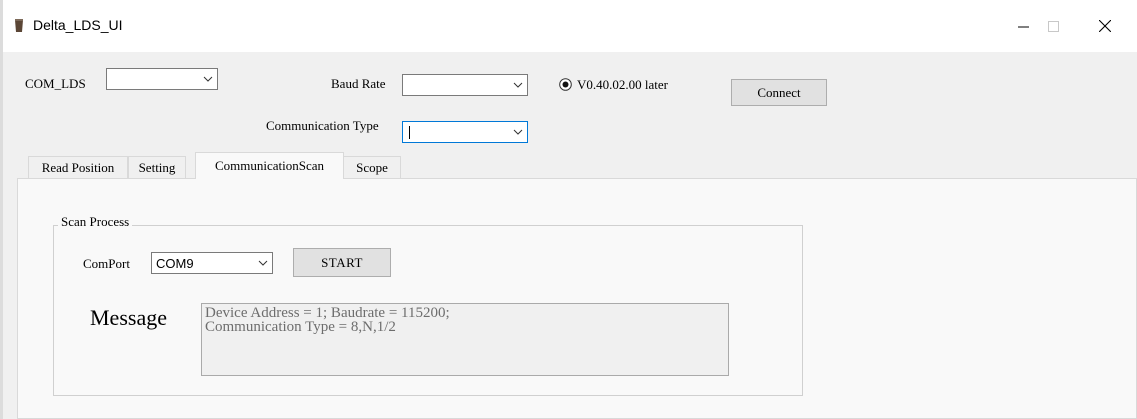 Image resolution: width=1137 pixels, height=419 pixels. What do you see at coordinates (162, 79) in the screenshot?
I see `com-lds-combo` at bounding box center [162, 79].